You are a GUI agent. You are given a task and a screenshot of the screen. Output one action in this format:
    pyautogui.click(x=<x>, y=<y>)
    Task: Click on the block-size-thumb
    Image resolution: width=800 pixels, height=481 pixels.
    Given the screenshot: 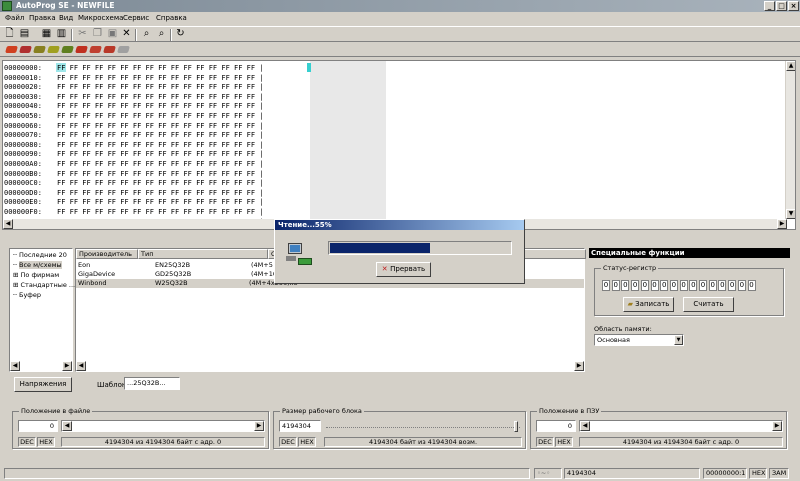 What is the action you would take?
    pyautogui.click(x=516, y=426)
    